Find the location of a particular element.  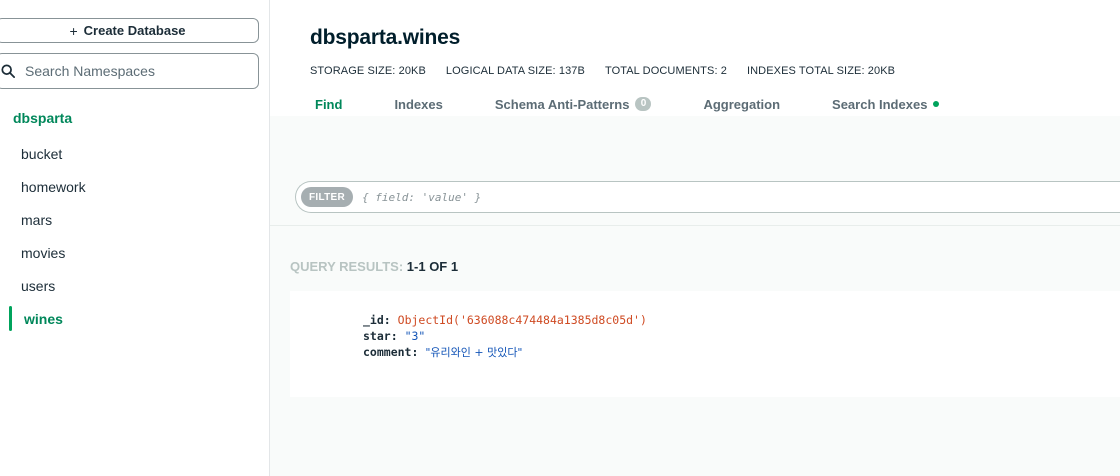

search-icon is located at coordinates (8, 71).